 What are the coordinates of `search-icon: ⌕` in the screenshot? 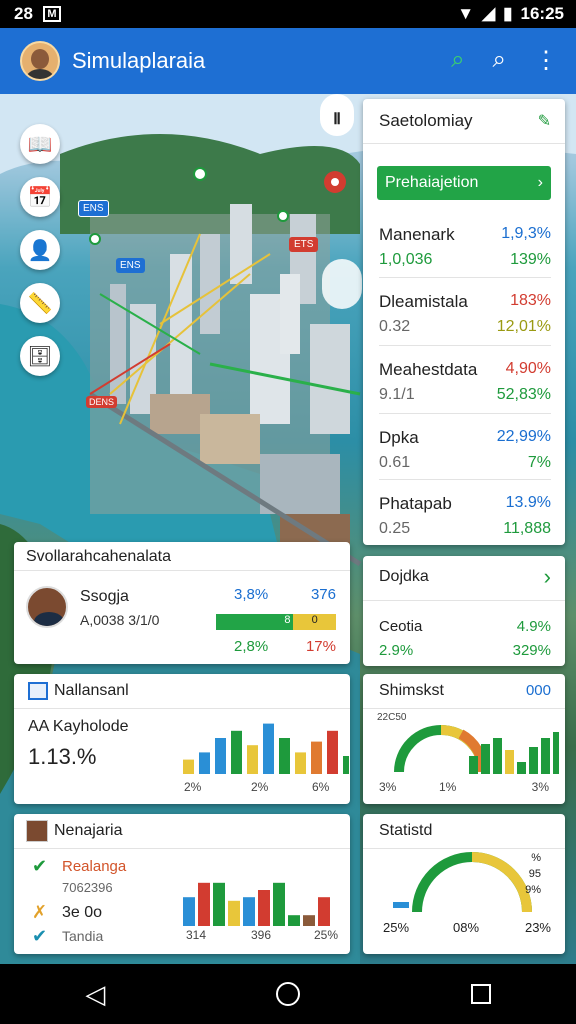 It's located at (499, 60).